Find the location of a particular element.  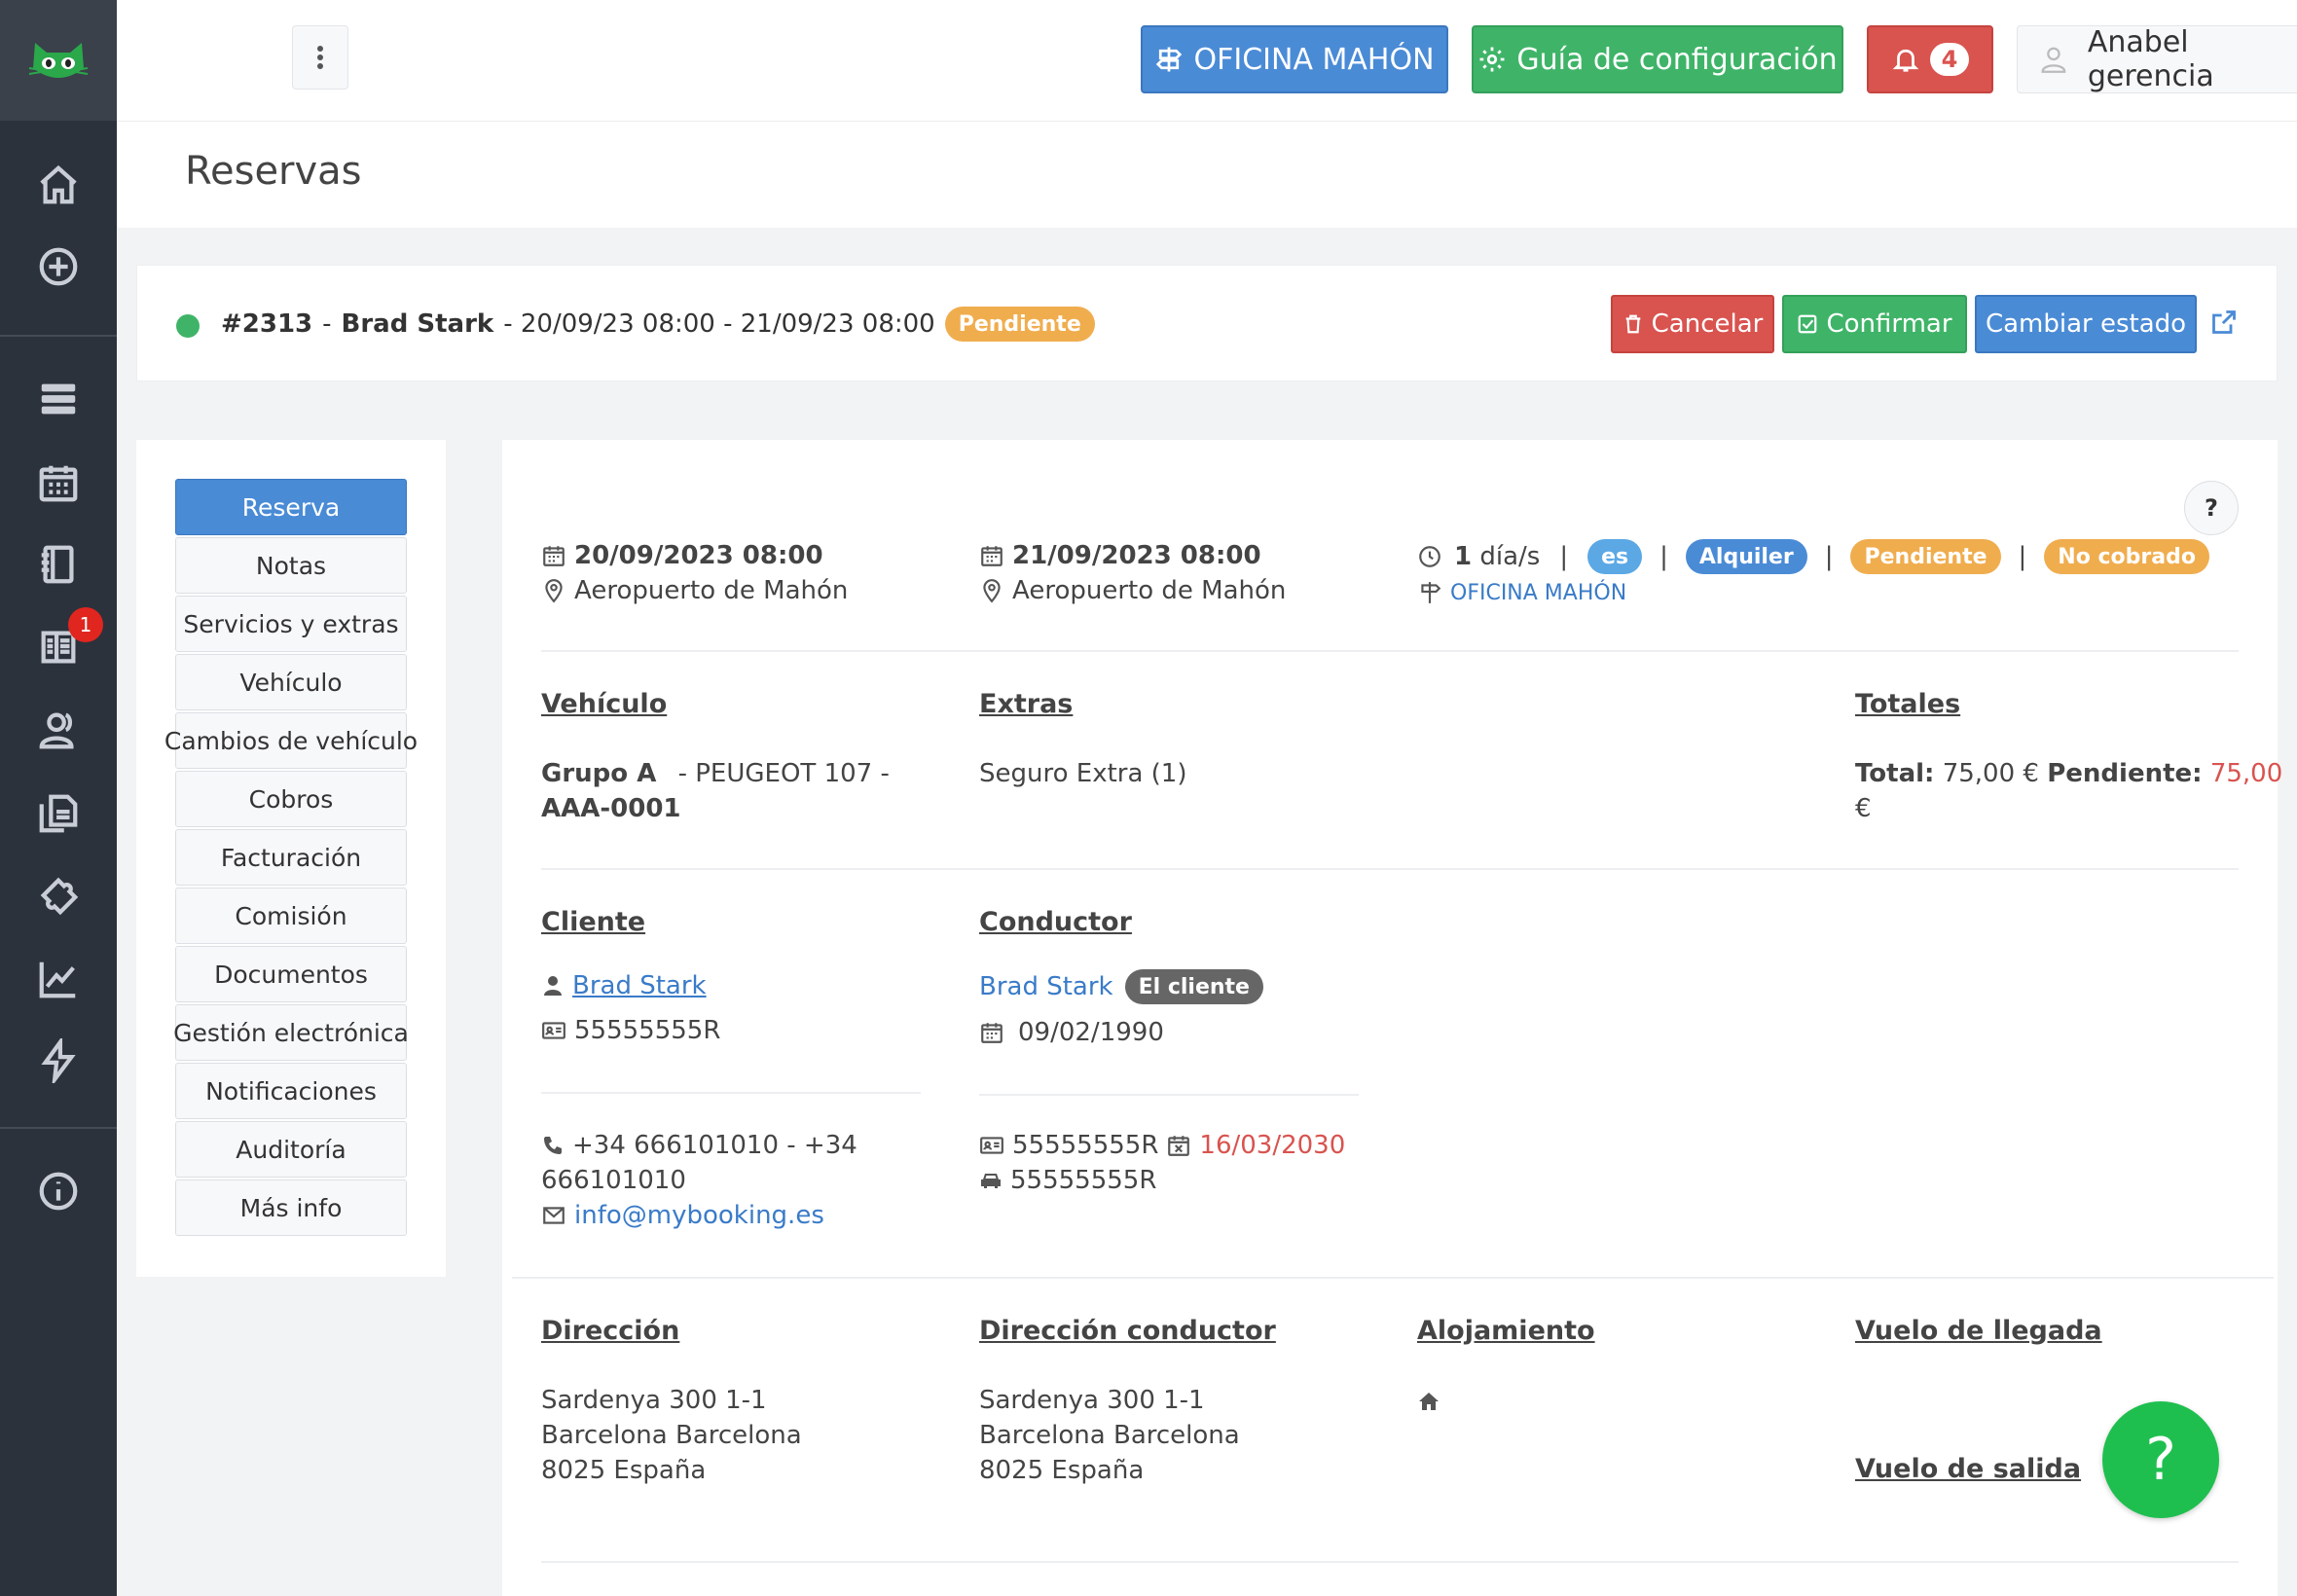

status-badge: Pendiente is located at coordinates (1925, 556).